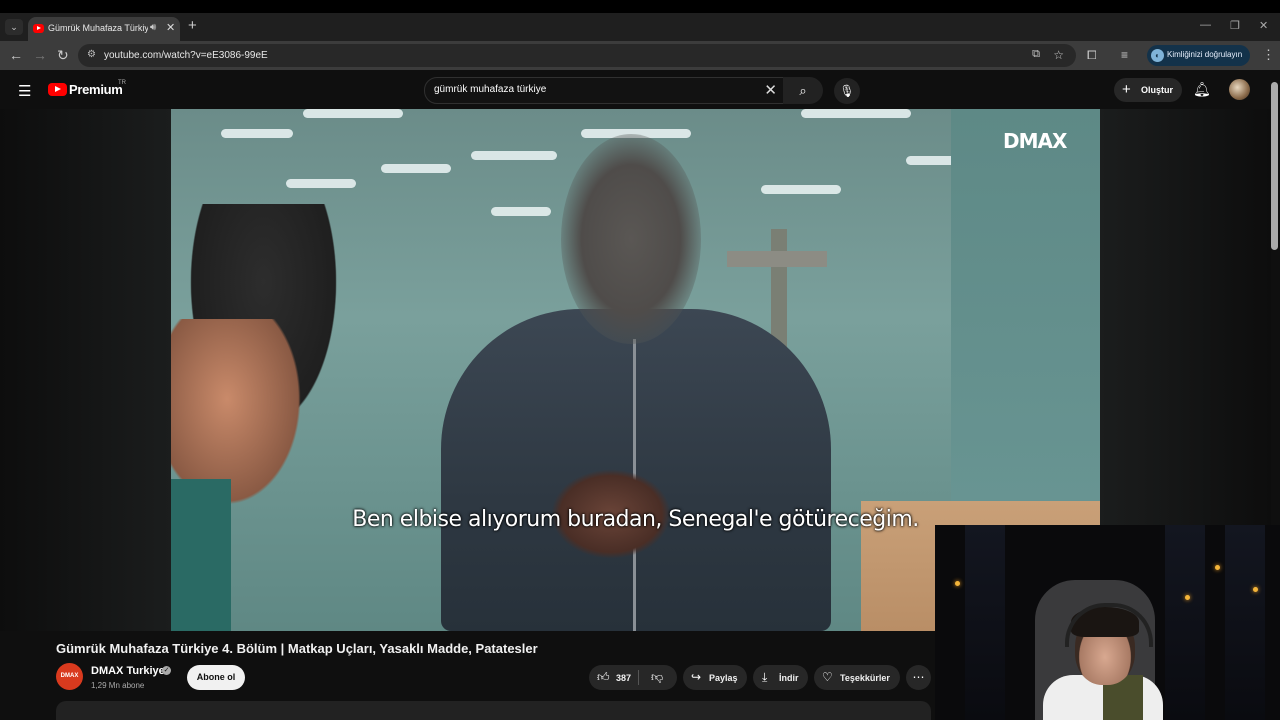  I want to click on minimize-icon: —, so click(1205, 25).